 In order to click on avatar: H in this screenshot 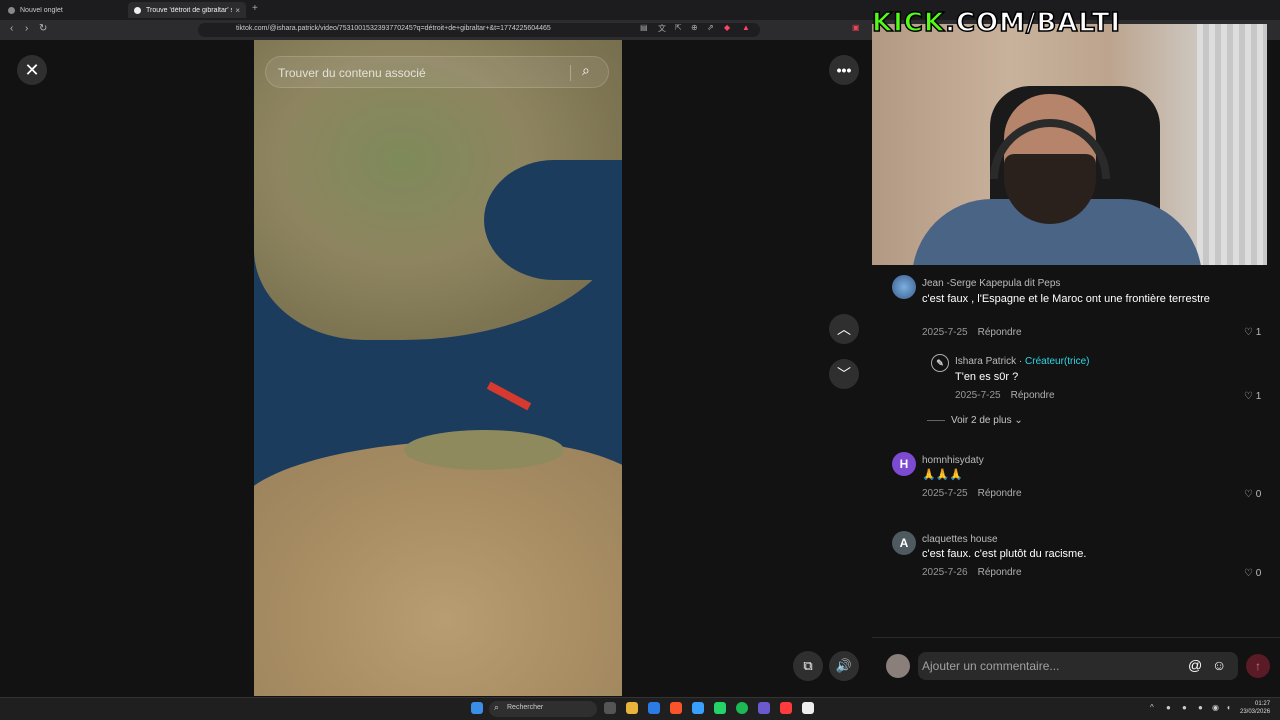, I will do `click(904, 464)`.